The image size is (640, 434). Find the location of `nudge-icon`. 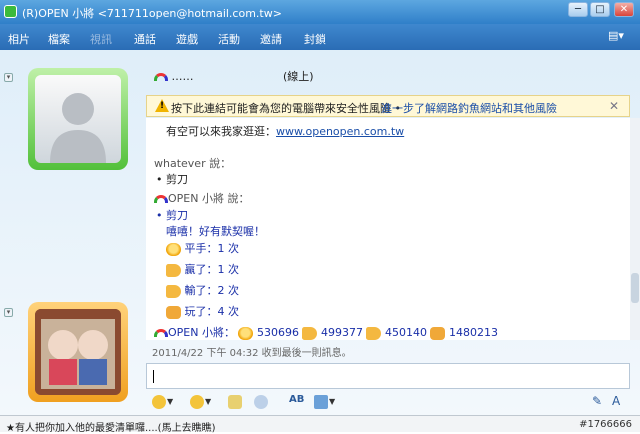

nudge-icon is located at coordinates (261, 401).